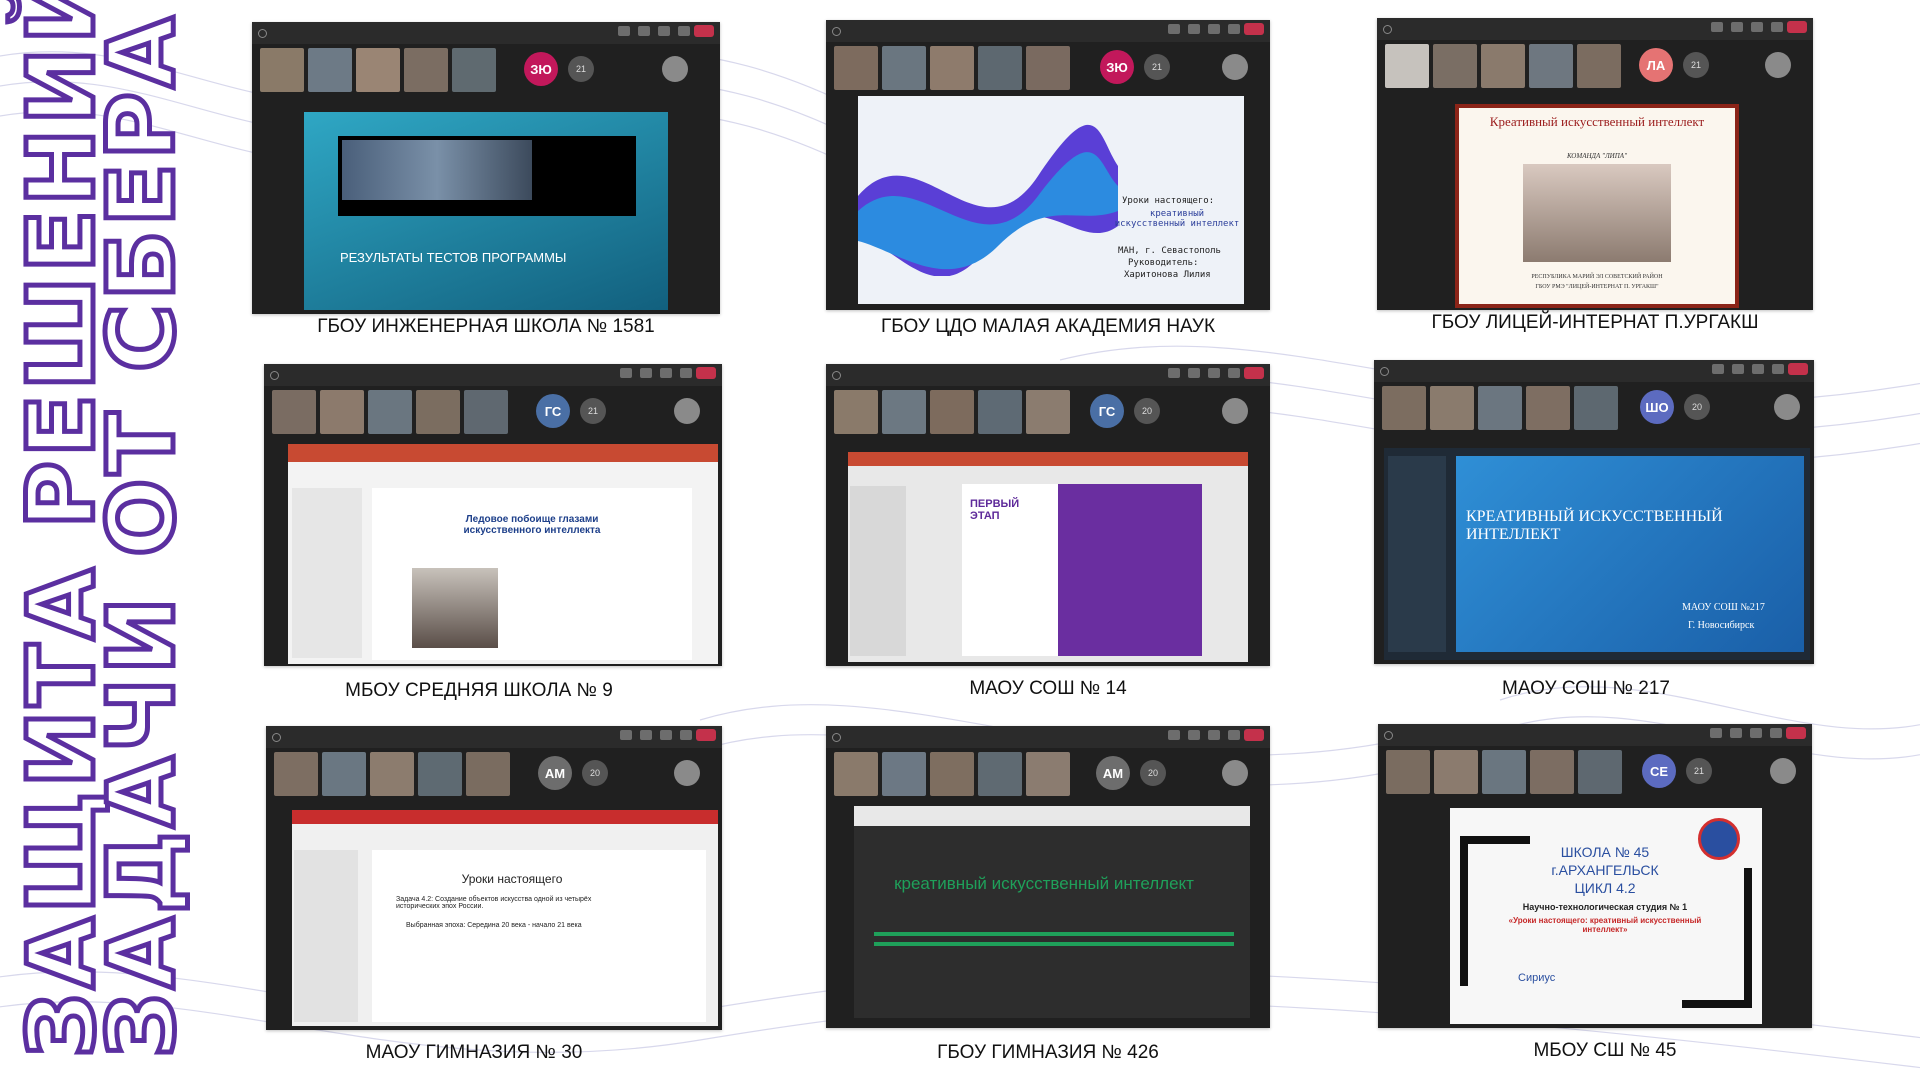 Image resolution: width=1920 pixels, height=1080 pixels. I want to click on tile-5: ГС 20 ПЕРВЫЙ ЭТАП МАОУ СОШ № 14, so click(1048, 534).